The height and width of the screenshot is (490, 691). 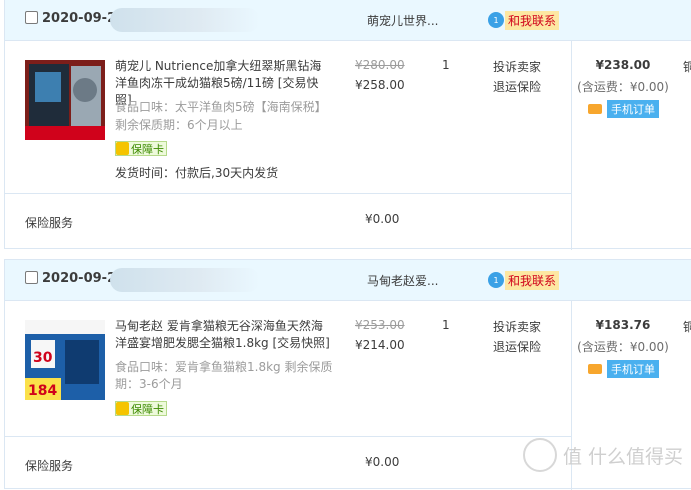 What do you see at coordinates (197, 173) in the screenshot?
I see `ship-time: 发货时间：付款后,30天内发货` at bounding box center [197, 173].